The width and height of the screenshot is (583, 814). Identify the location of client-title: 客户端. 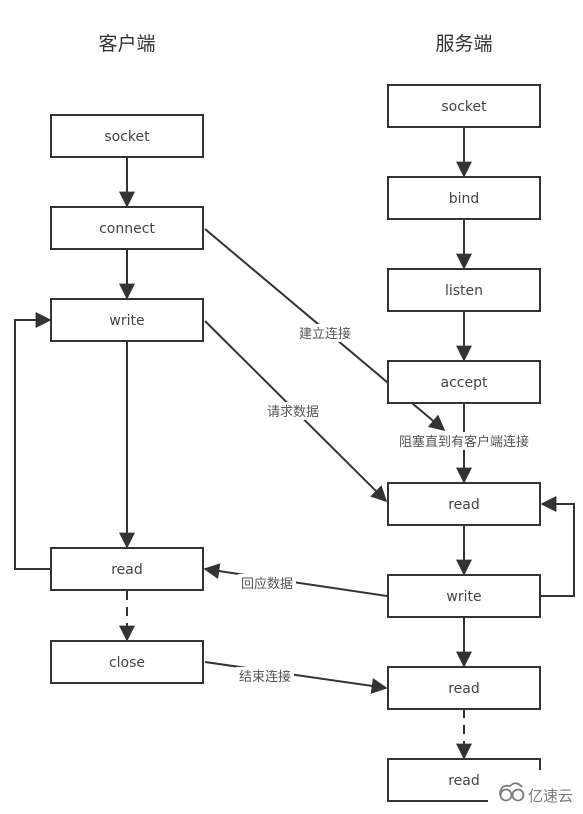
(126, 44).